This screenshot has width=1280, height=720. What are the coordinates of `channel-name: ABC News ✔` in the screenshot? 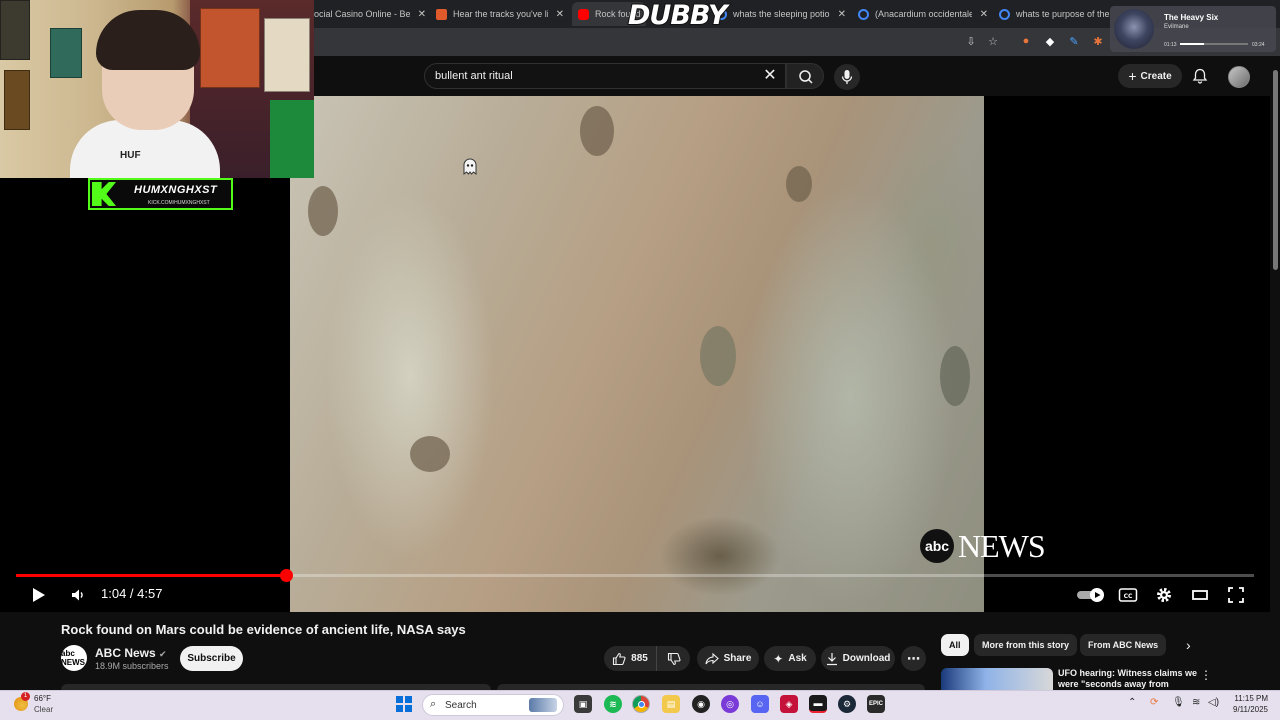 It's located at (131, 653).